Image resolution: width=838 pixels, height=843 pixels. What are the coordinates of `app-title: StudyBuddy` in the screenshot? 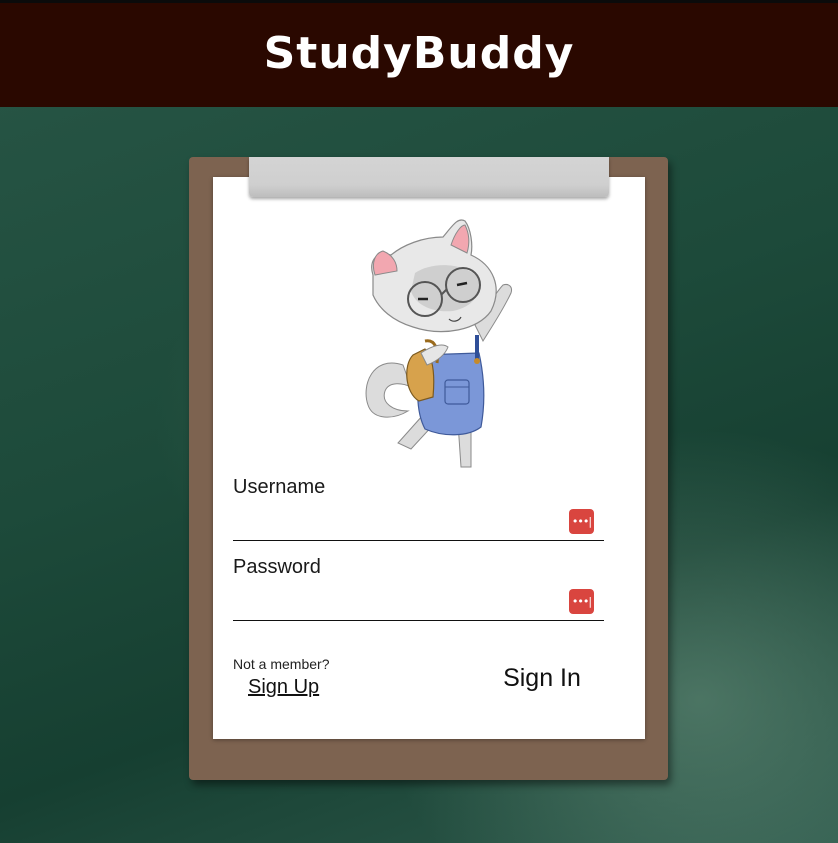 It's located at (419, 53).